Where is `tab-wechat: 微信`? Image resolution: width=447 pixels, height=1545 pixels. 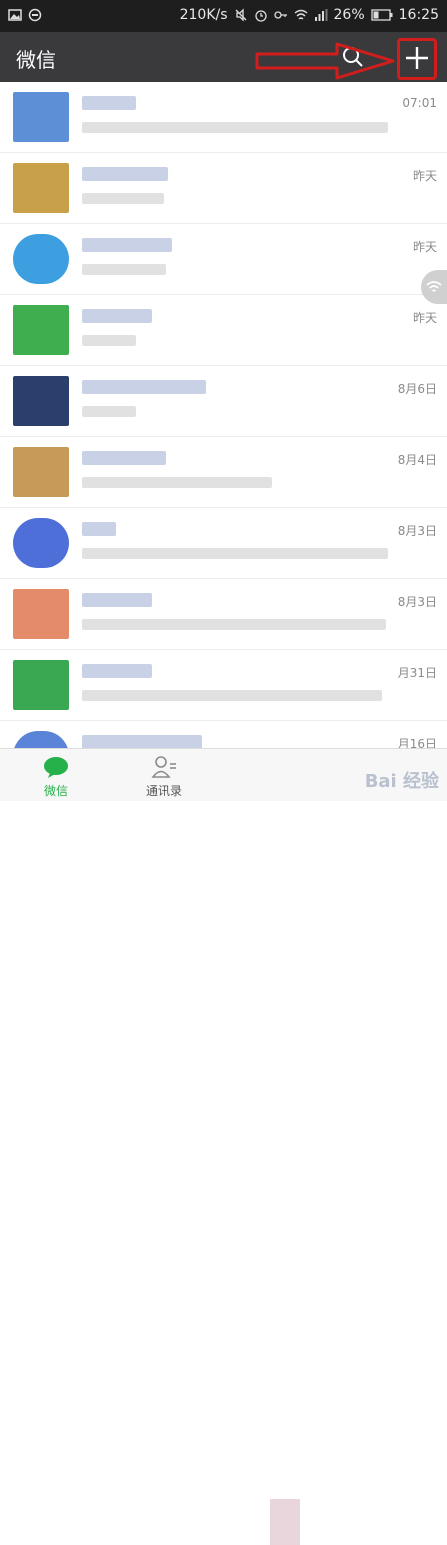
tab-wechat: 微信 is located at coordinates (56, 775).